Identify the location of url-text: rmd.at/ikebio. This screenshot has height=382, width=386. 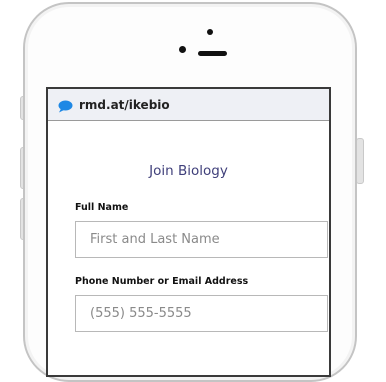
(124, 104).